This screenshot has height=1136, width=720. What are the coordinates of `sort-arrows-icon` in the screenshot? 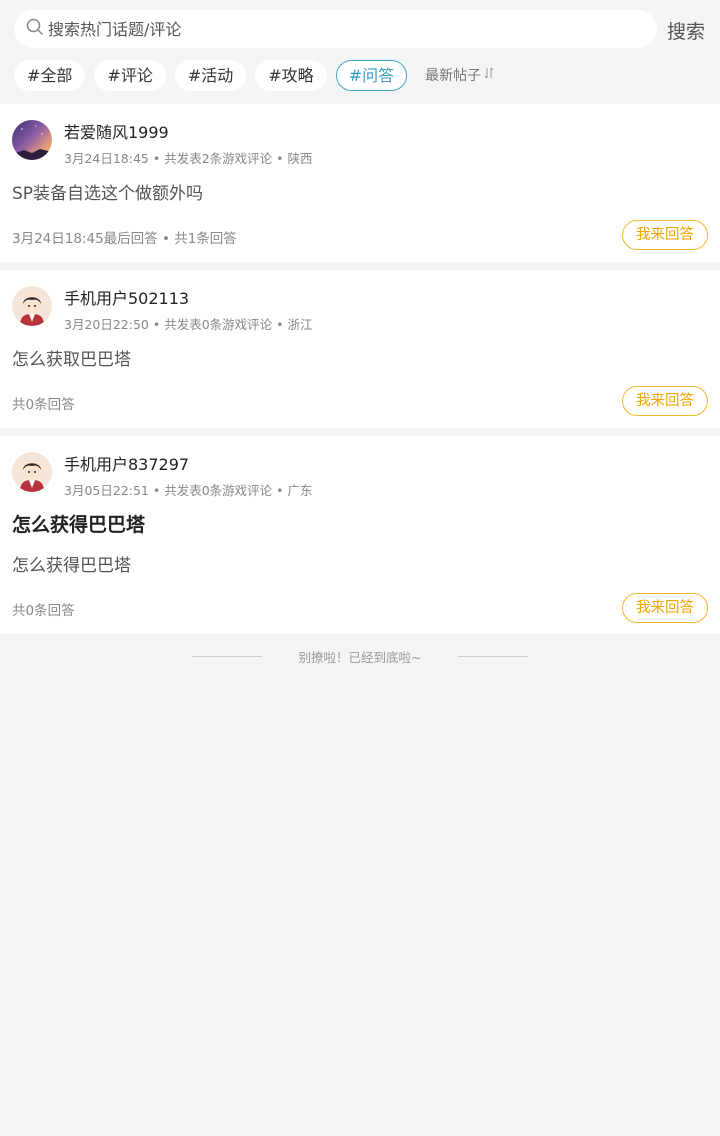 It's located at (487, 75).